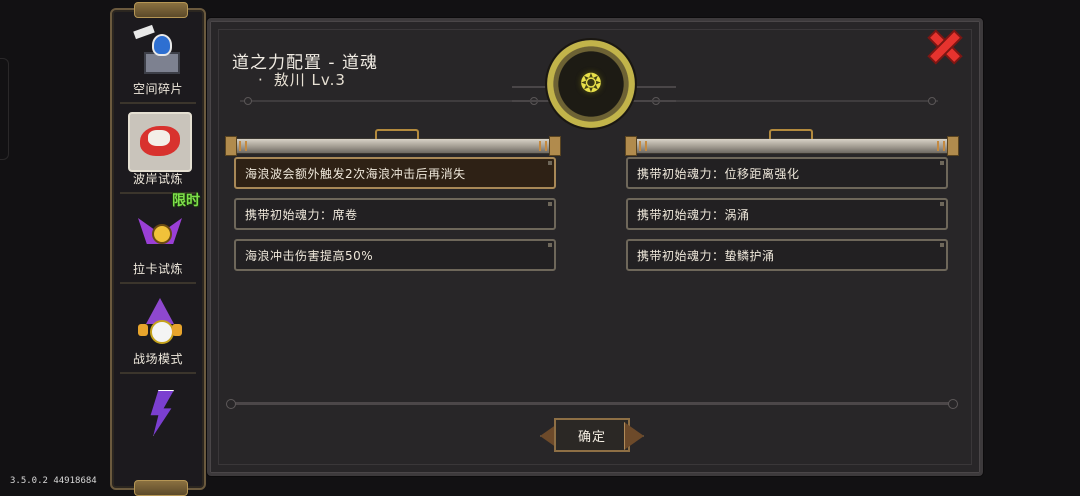 The height and width of the screenshot is (496, 1080). Describe the element at coordinates (160, 412) in the screenshot. I see `lightning-icon` at that location.